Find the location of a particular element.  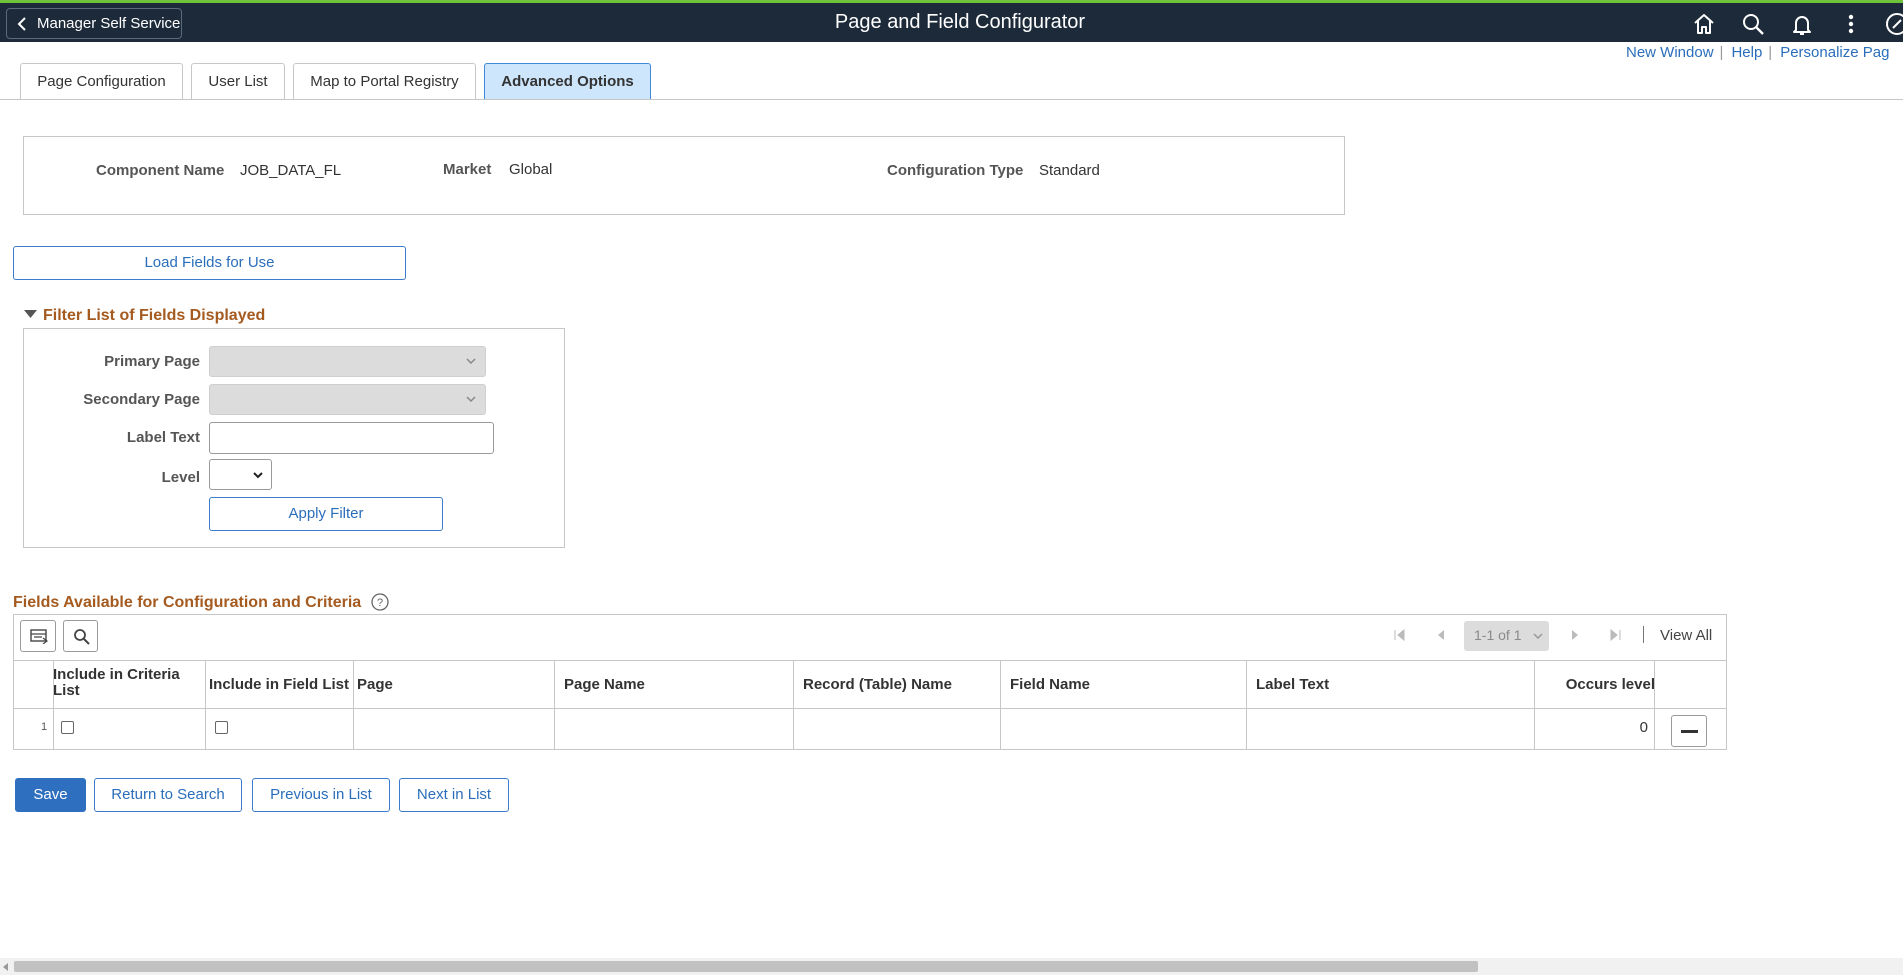

previous-page-icon is located at coordinates (1441, 635).